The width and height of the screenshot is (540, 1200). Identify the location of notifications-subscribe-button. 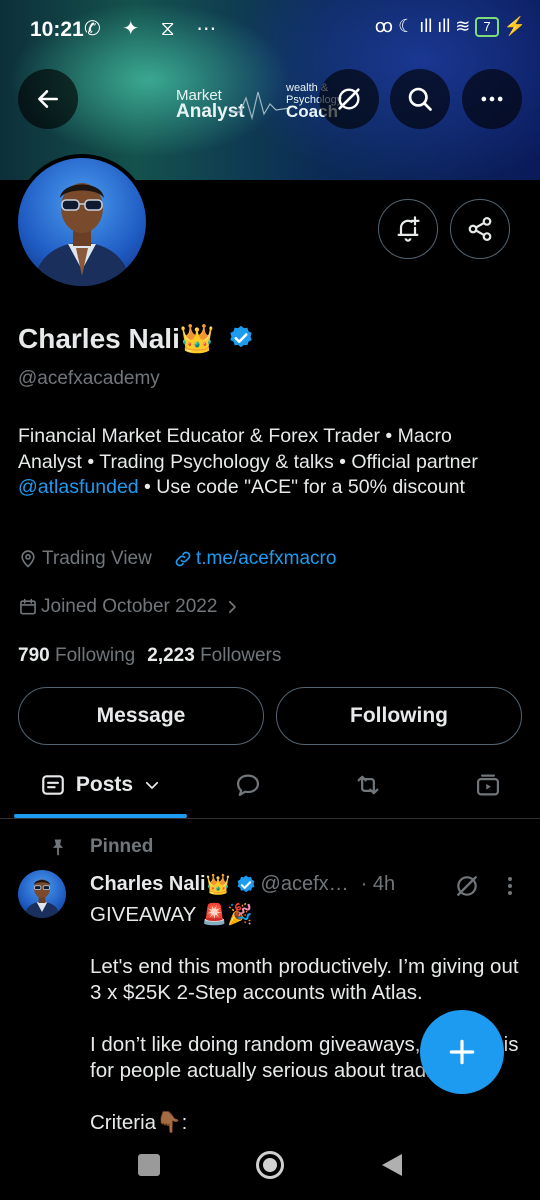
(408, 229).